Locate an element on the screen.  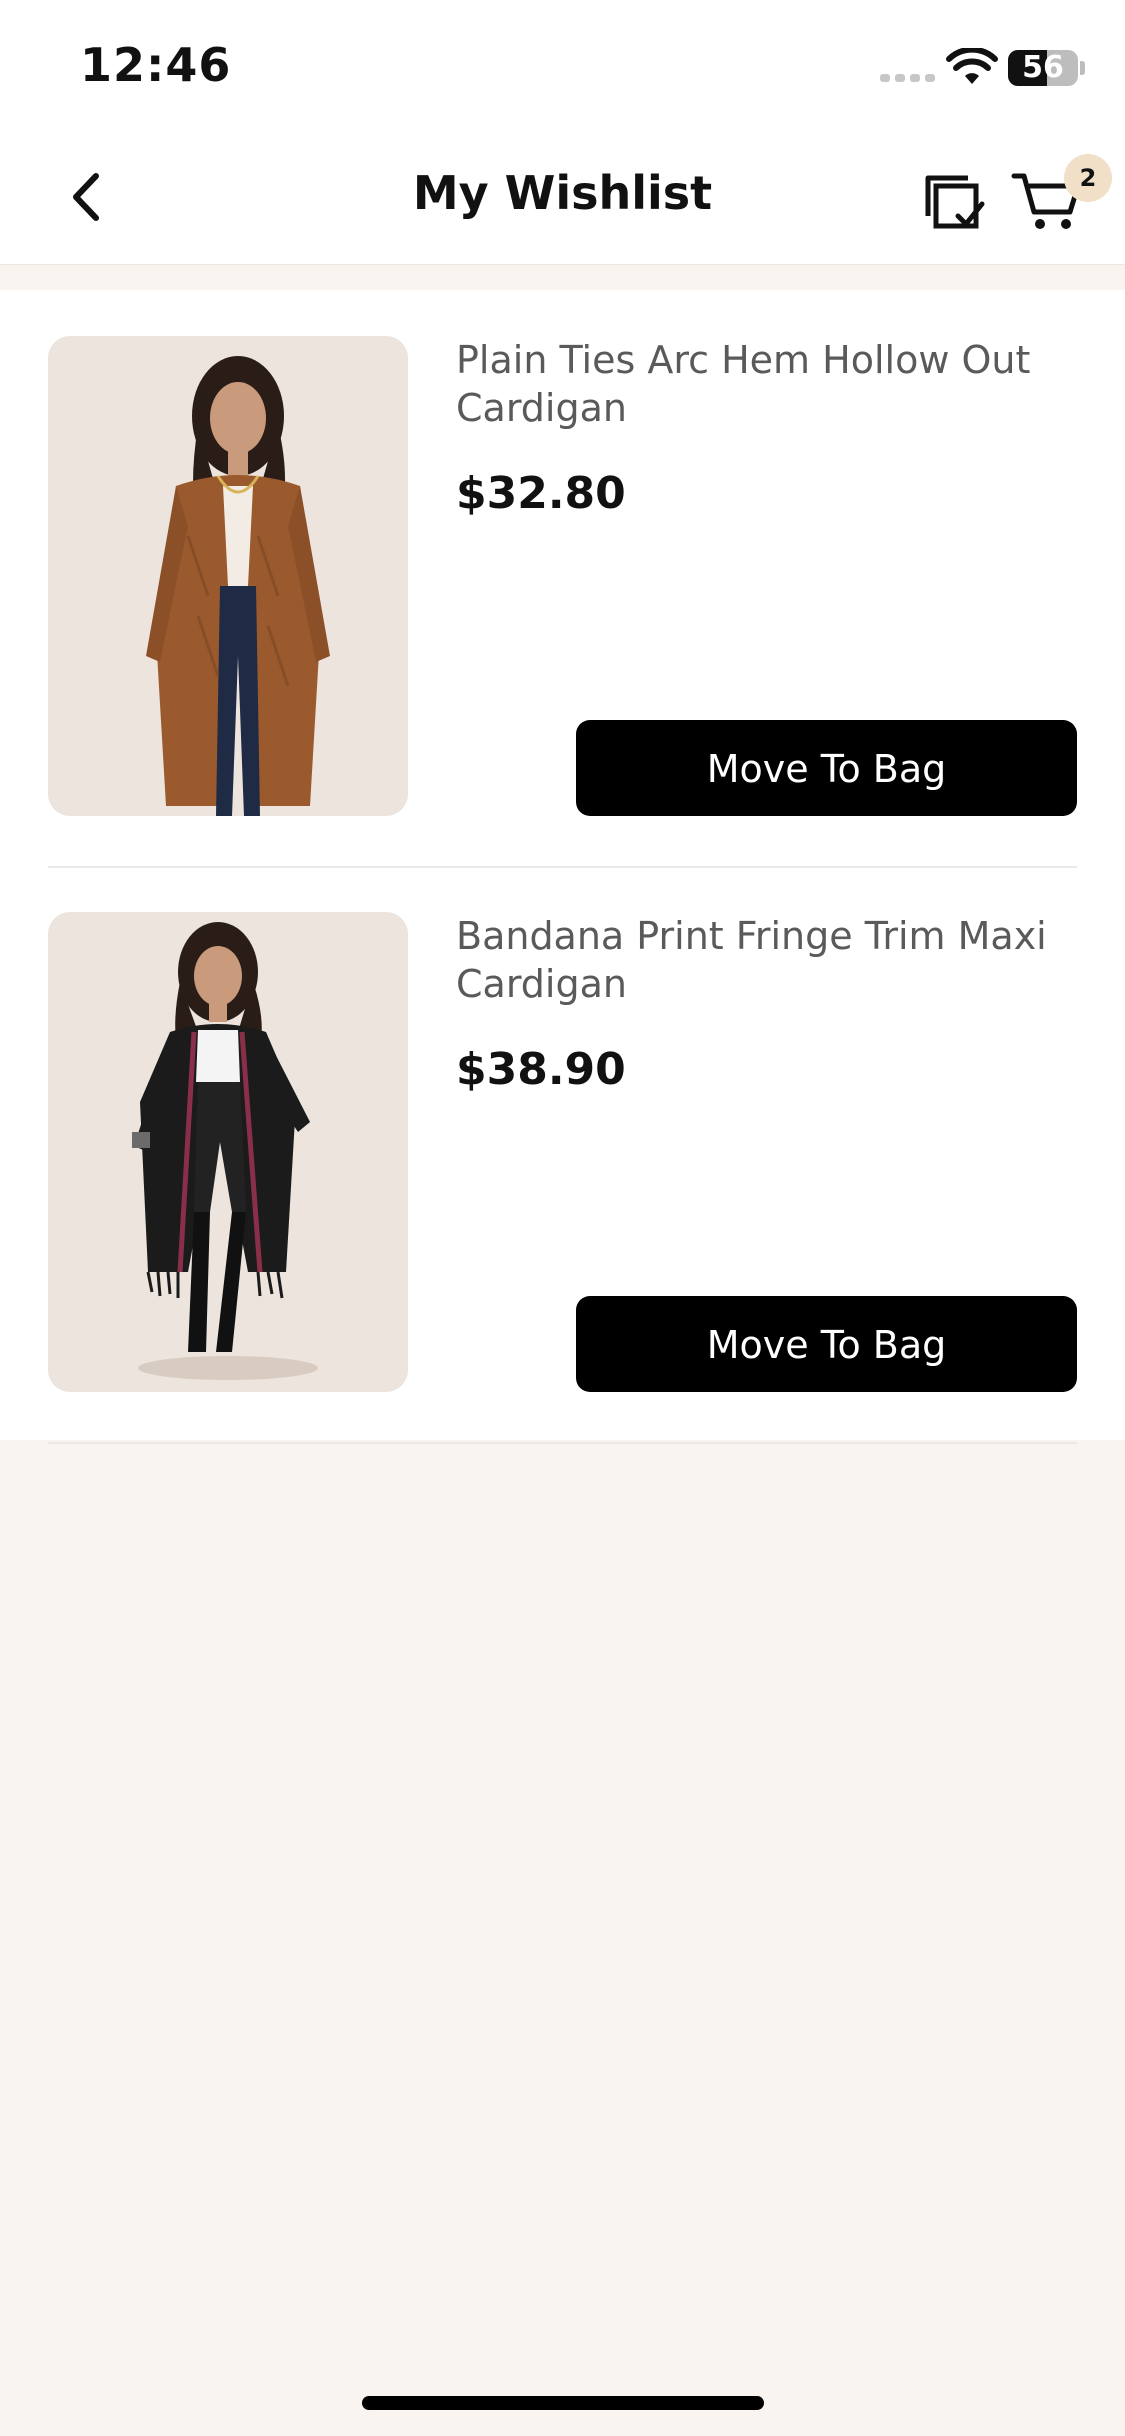
product-name: Bandana Print Fringe Trim Maxi Cardigan is located at coordinates (756, 960).